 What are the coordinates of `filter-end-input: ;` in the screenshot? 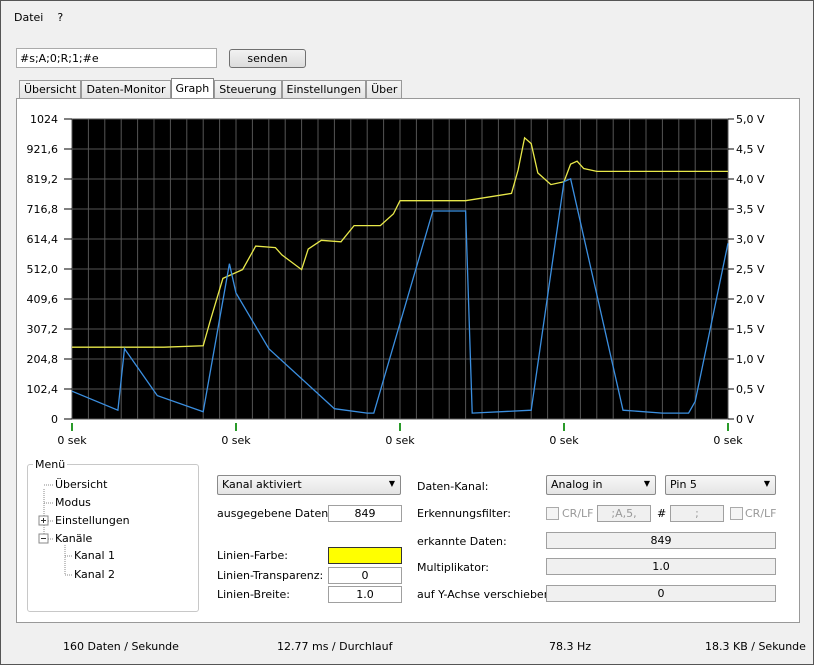 It's located at (697, 513).